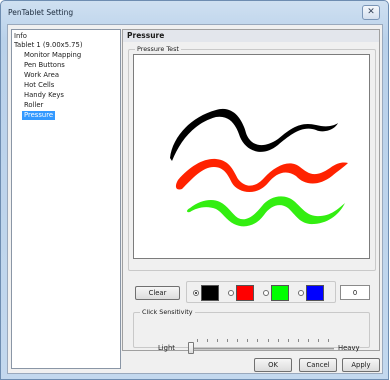  I want to click on close-icon: ✕, so click(371, 12).